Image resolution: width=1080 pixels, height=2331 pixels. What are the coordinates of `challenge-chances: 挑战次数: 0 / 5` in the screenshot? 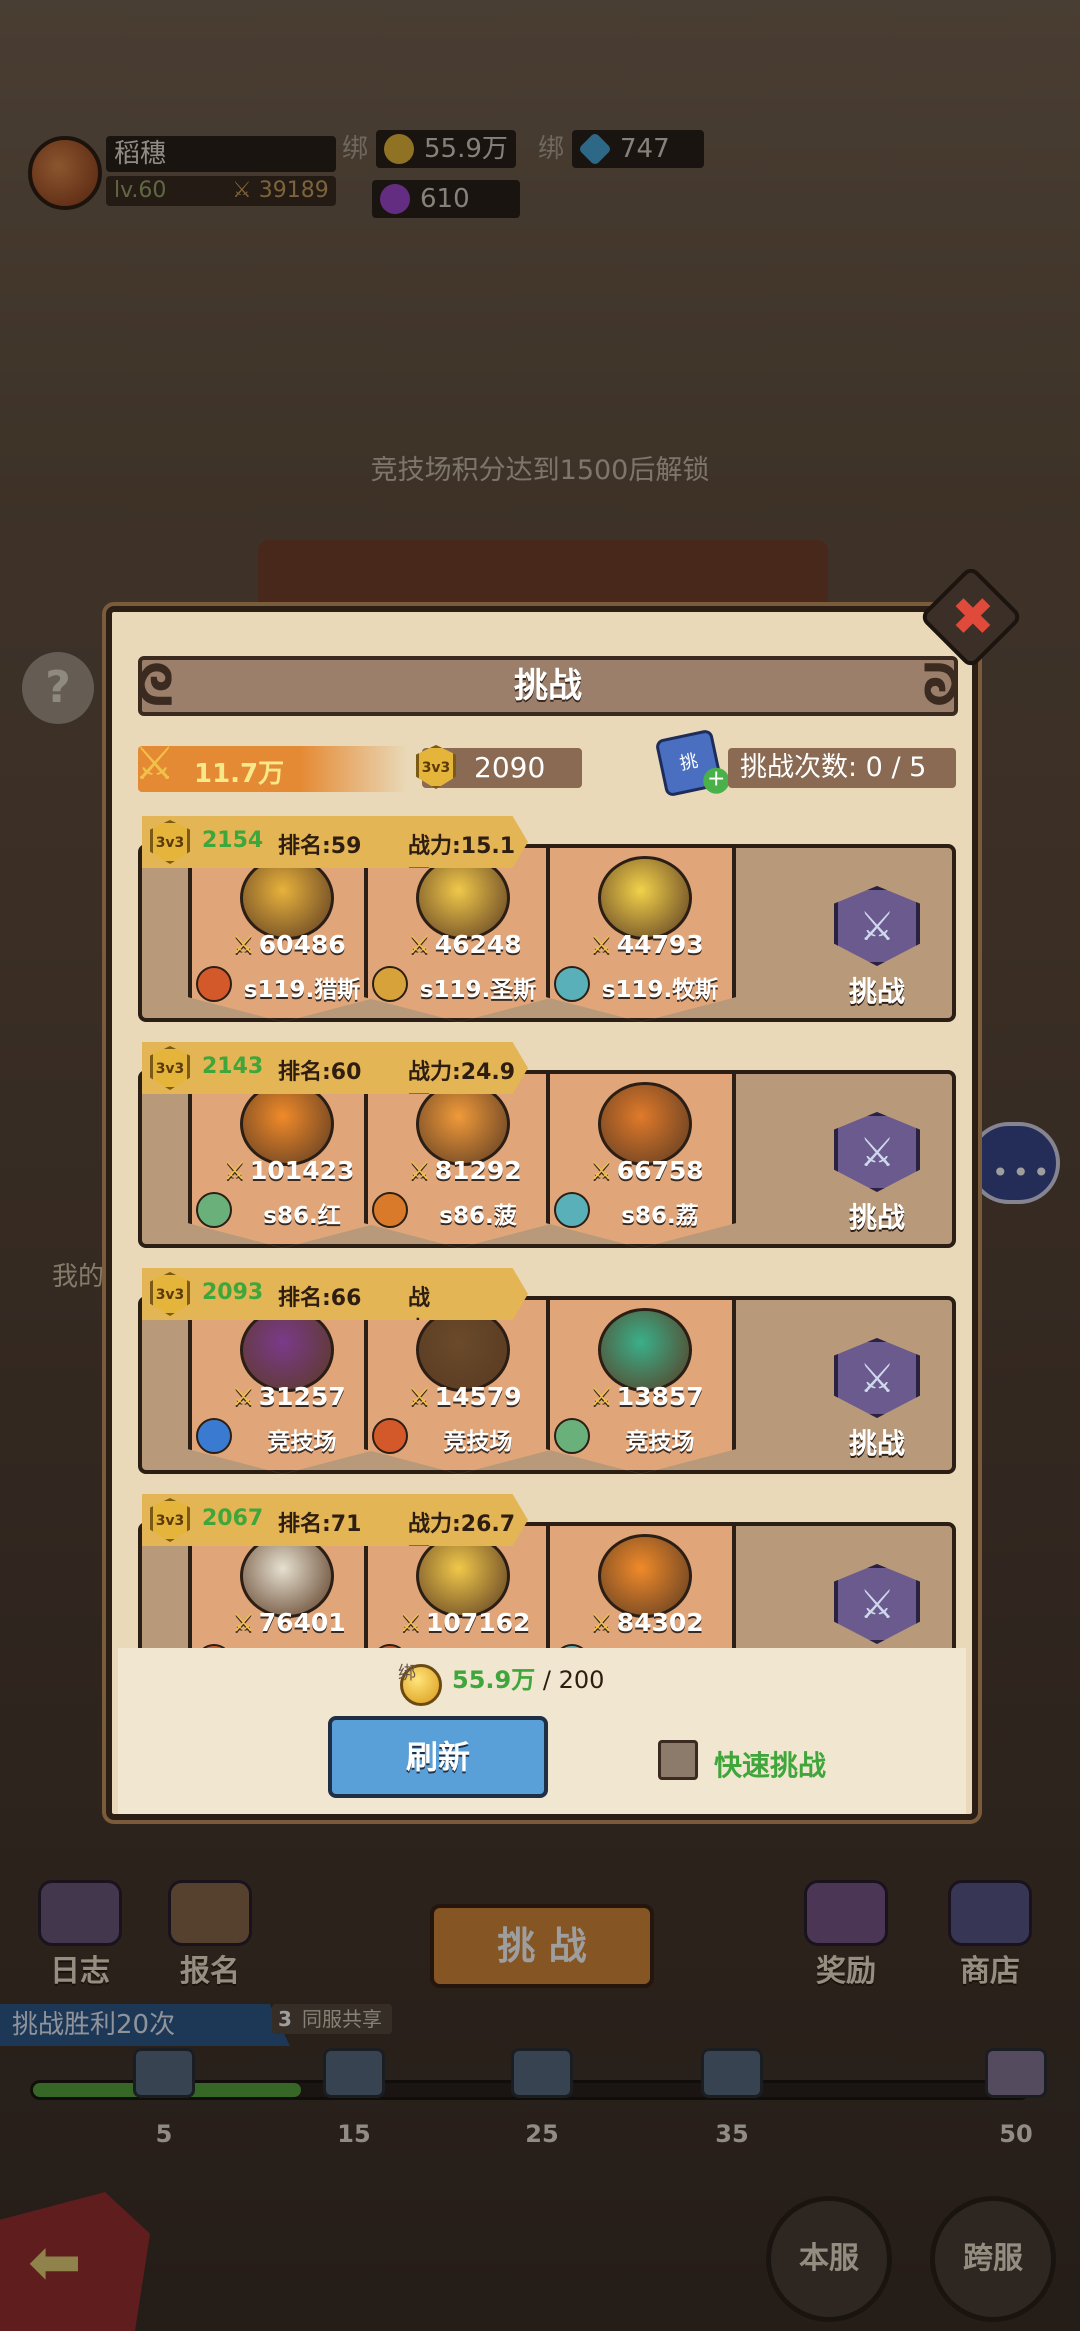 It's located at (842, 768).